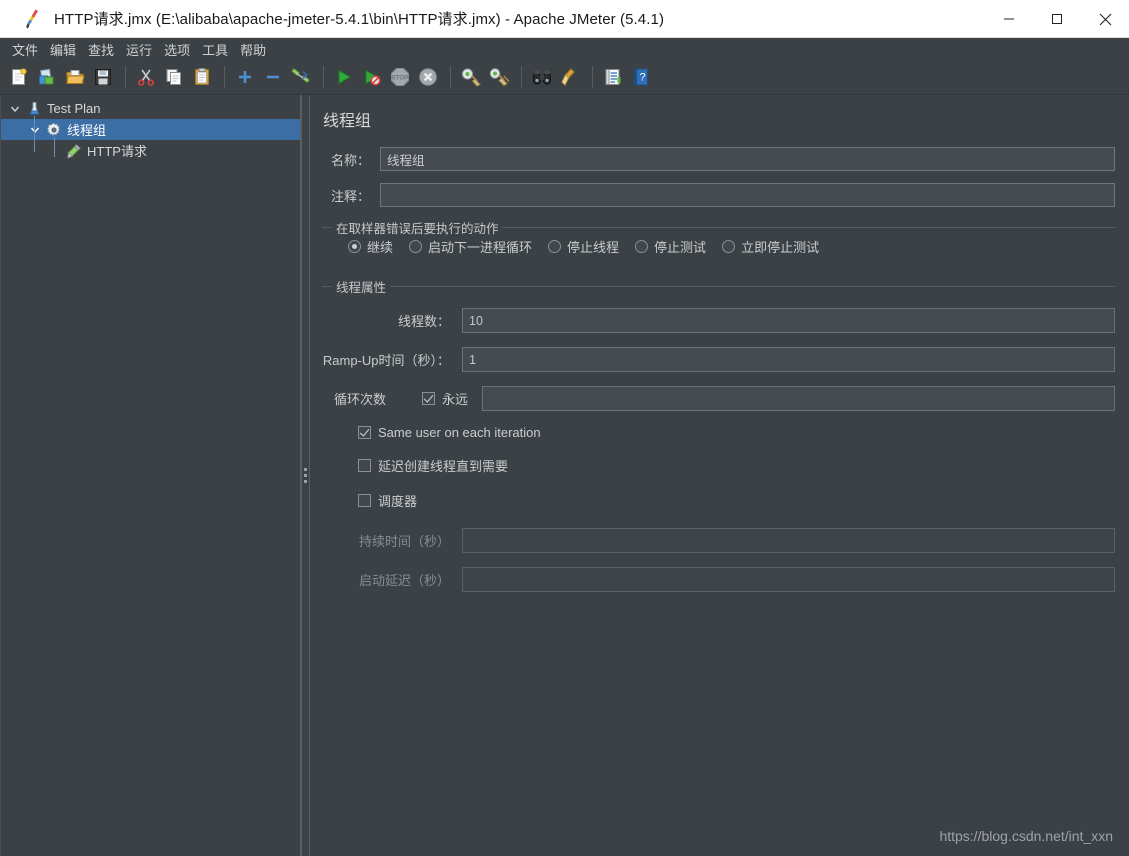  What do you see at coordinates (670, 246) in the screenshot?
I see `radio-stop-test: 停止测试` at bounding box center [670, 246].